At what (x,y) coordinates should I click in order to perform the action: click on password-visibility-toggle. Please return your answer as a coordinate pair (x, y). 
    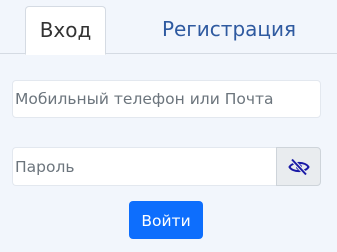
    Looking at the image, I should click on (298, 166).